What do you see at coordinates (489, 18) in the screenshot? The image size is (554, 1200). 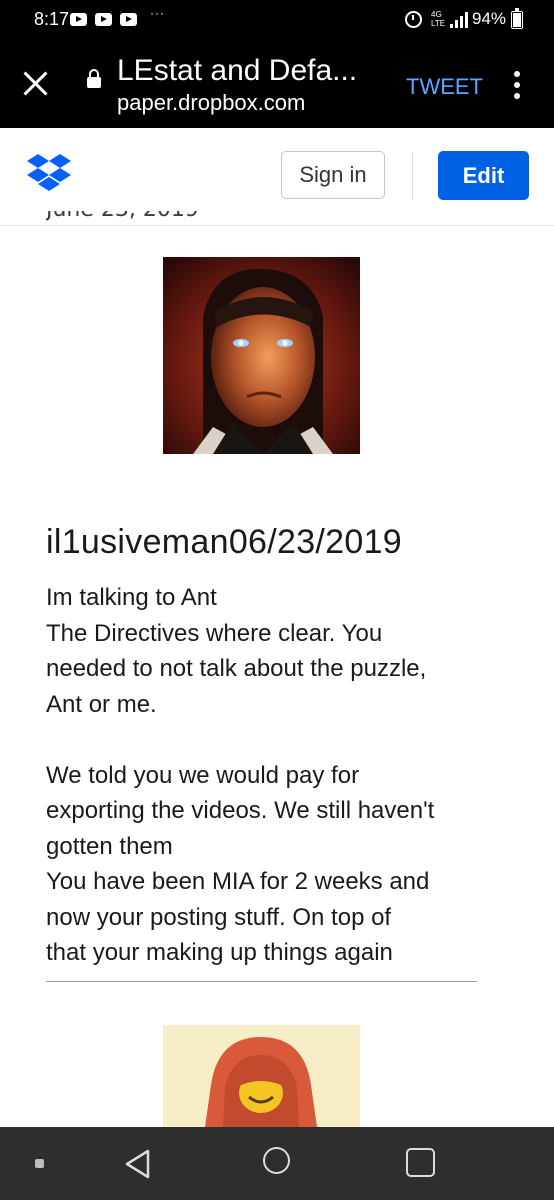 I see `battery-percent: 94%` at bounding box center [489, 18].